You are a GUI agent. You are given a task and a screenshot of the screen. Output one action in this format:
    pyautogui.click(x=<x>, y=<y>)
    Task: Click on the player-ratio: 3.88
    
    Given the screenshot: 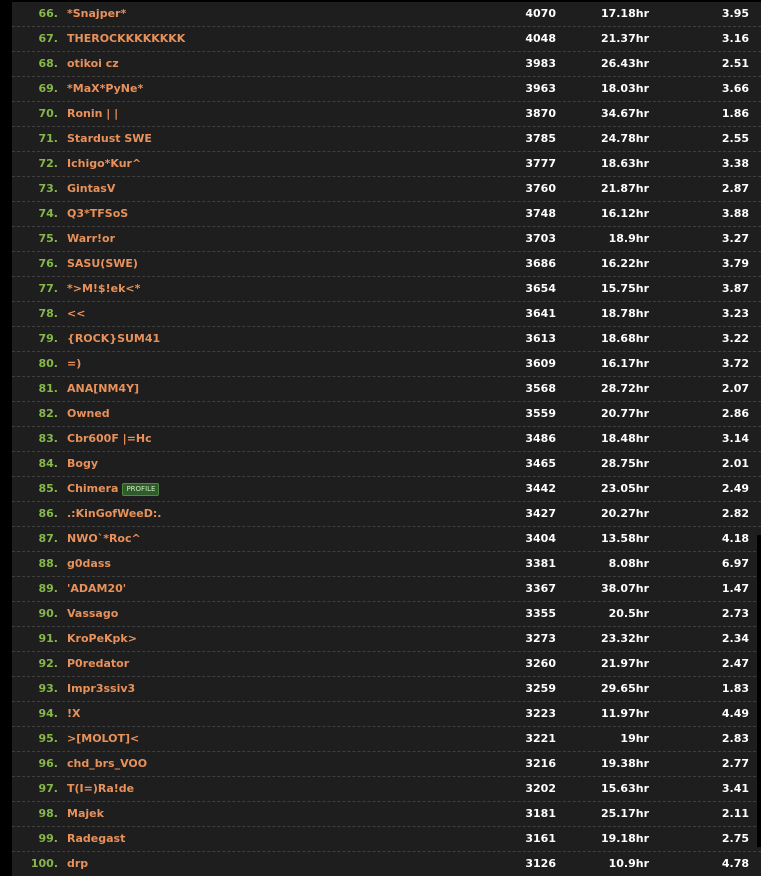 What is the action you would take?
    pyautogui.click(x=735, y=213)
    